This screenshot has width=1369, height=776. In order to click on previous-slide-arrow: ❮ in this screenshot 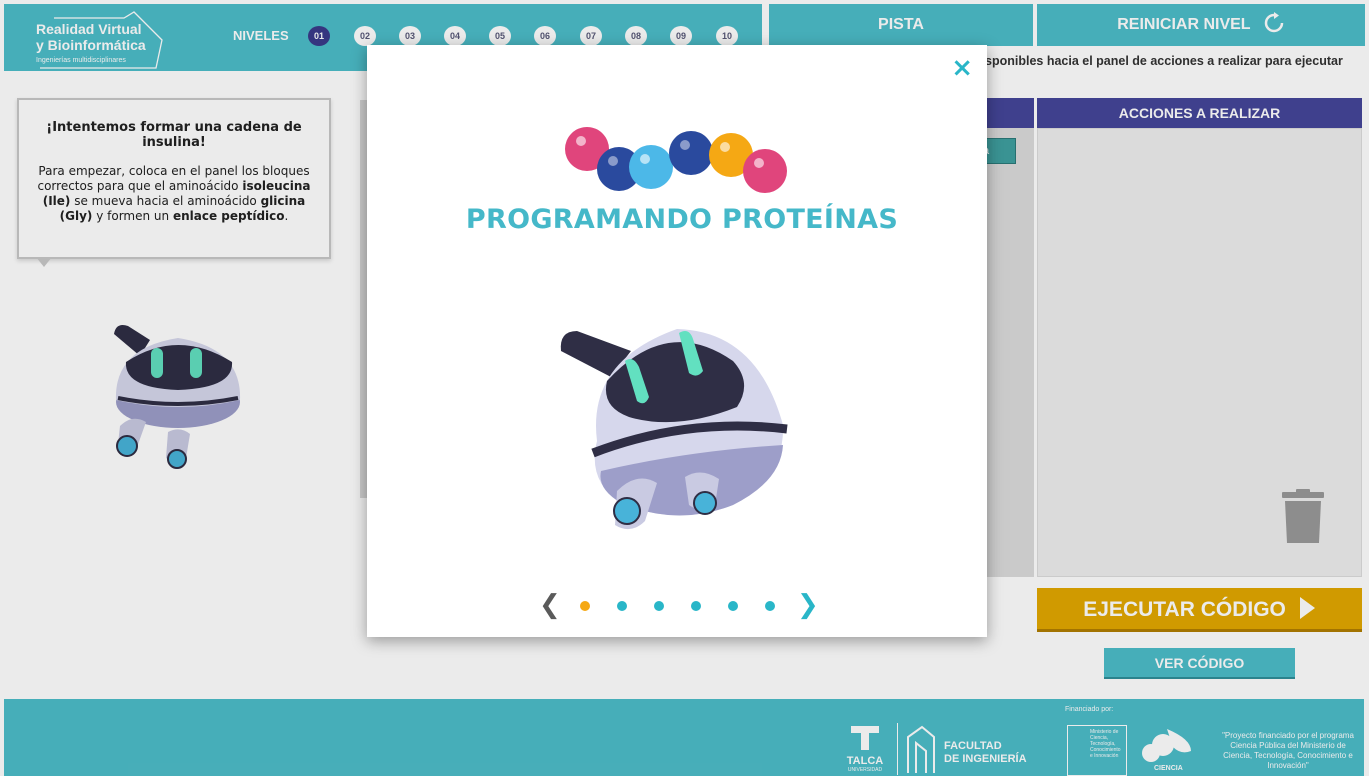, I will do `click(550, 605)`.